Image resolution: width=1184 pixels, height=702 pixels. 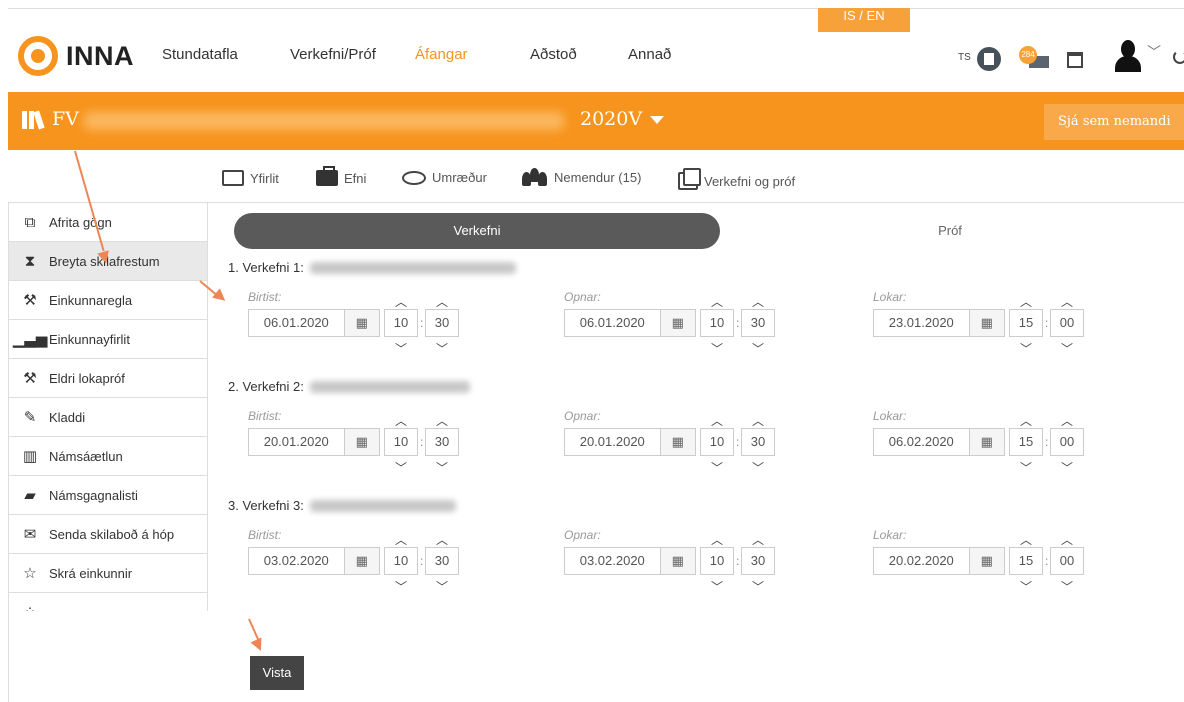 What do you see at coordinates (1128, 57) in the screenshot?
I see `avatar` at bounding box center [1128, 57].